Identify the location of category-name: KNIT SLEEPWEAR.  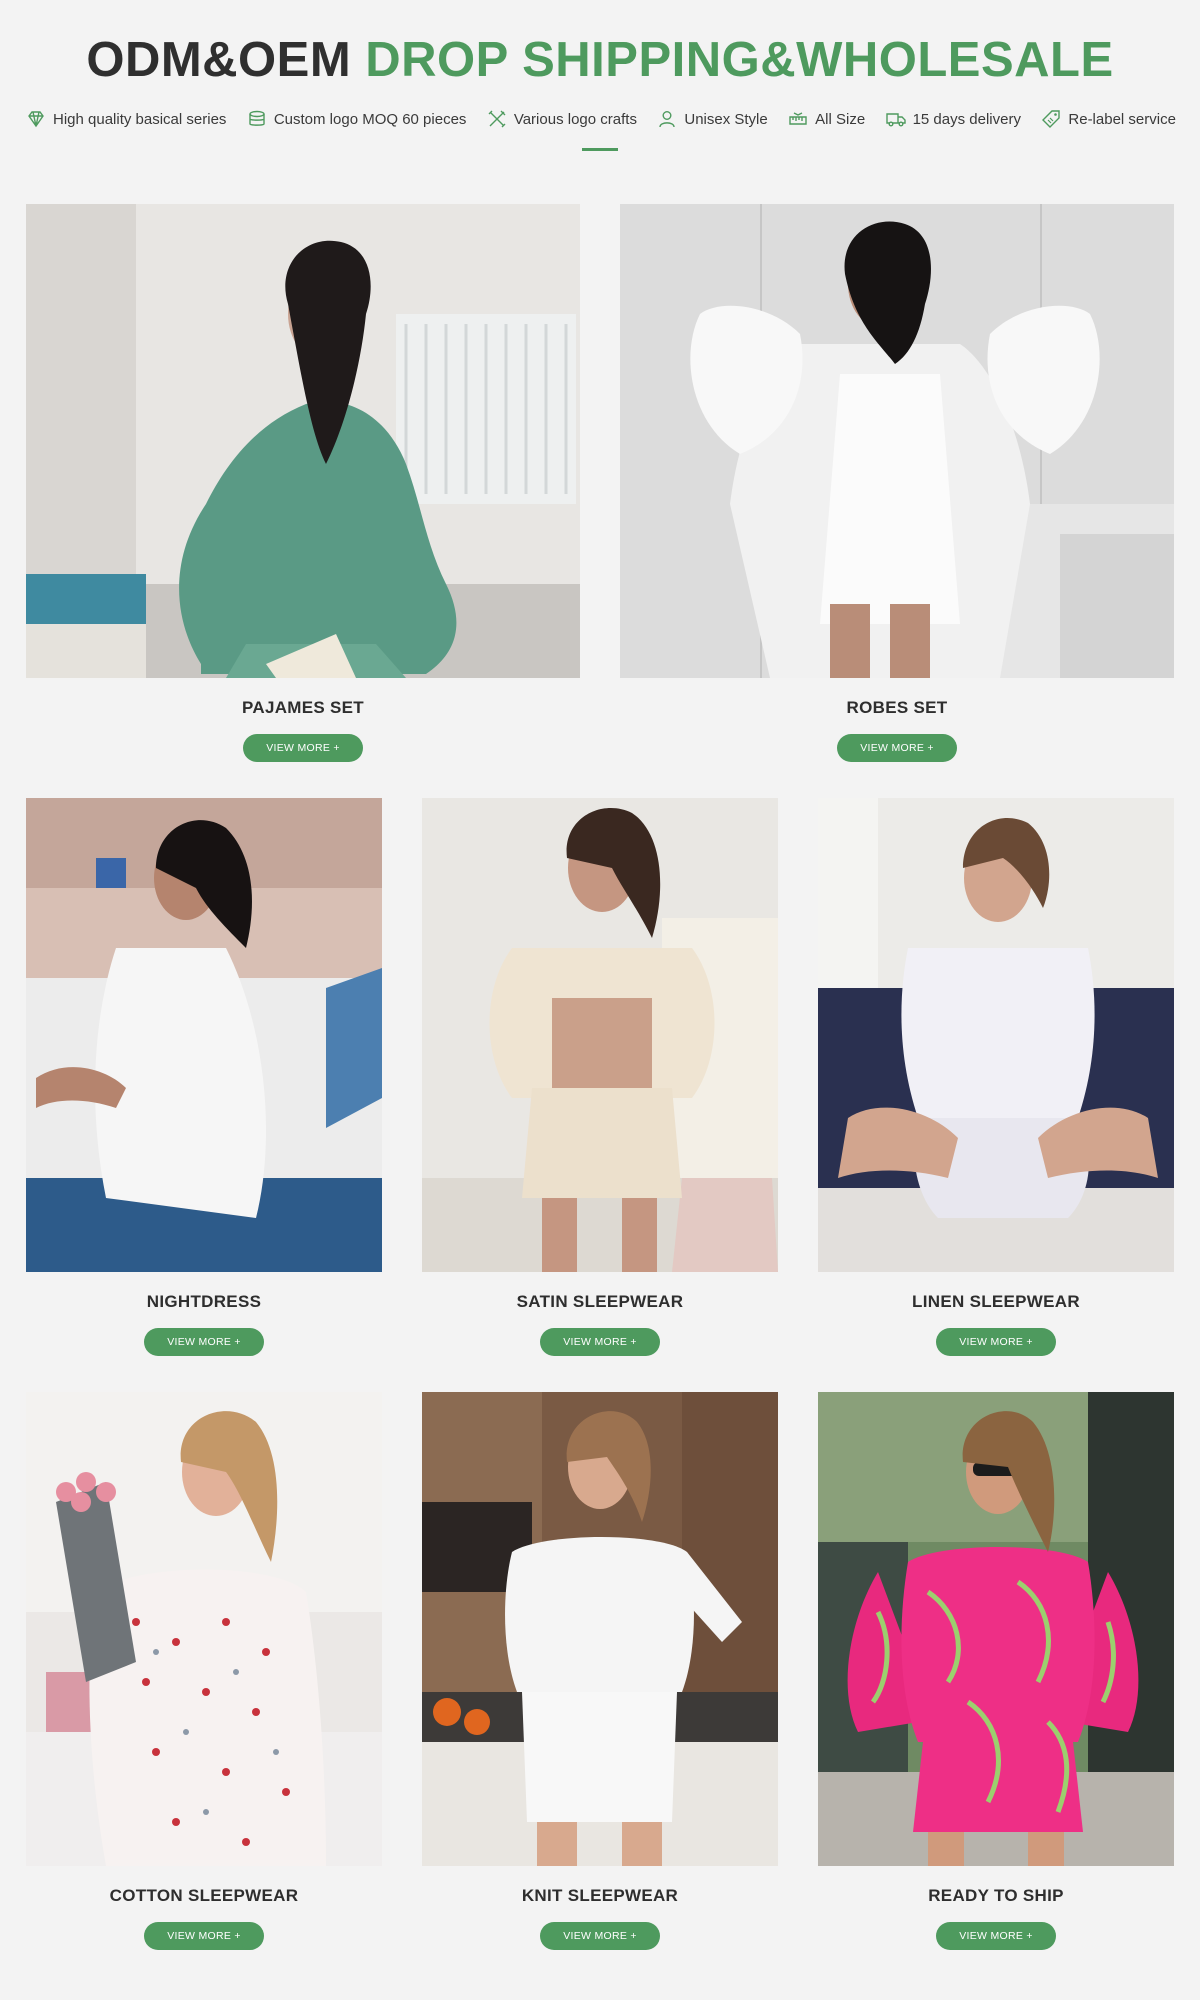
(600, 1895).